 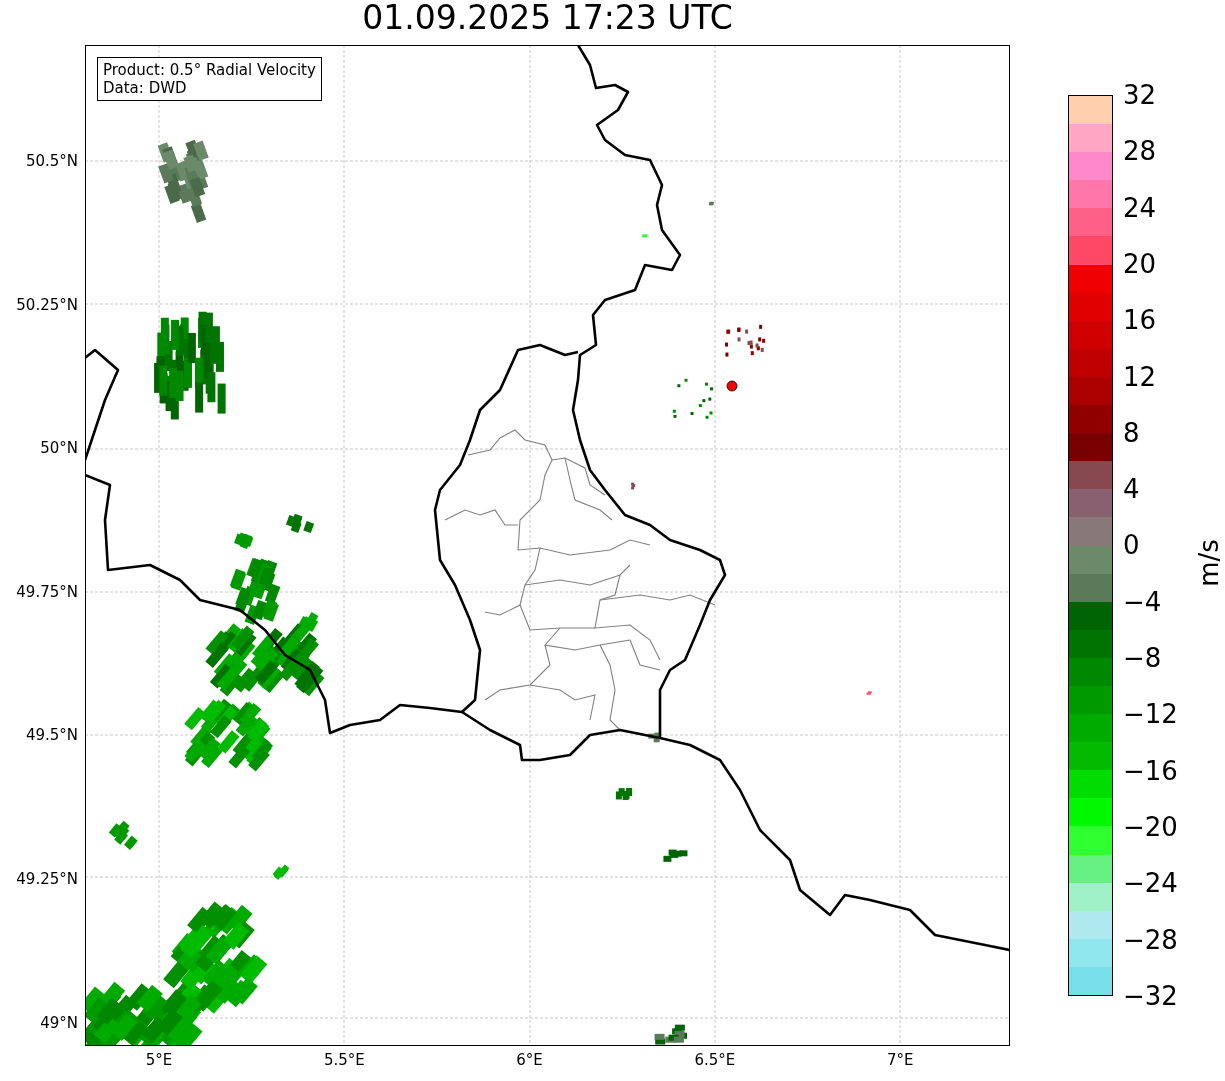 I want to click on info-text: Product: 0.5° Radial Velocity, so click(x=209, y=70).